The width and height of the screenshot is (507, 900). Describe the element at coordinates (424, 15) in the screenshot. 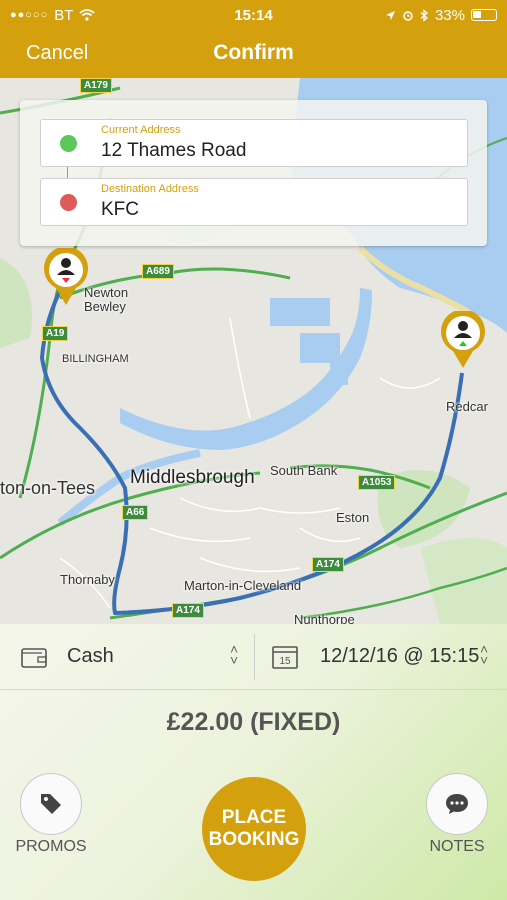

I see `bluetooth-icon` at that location.